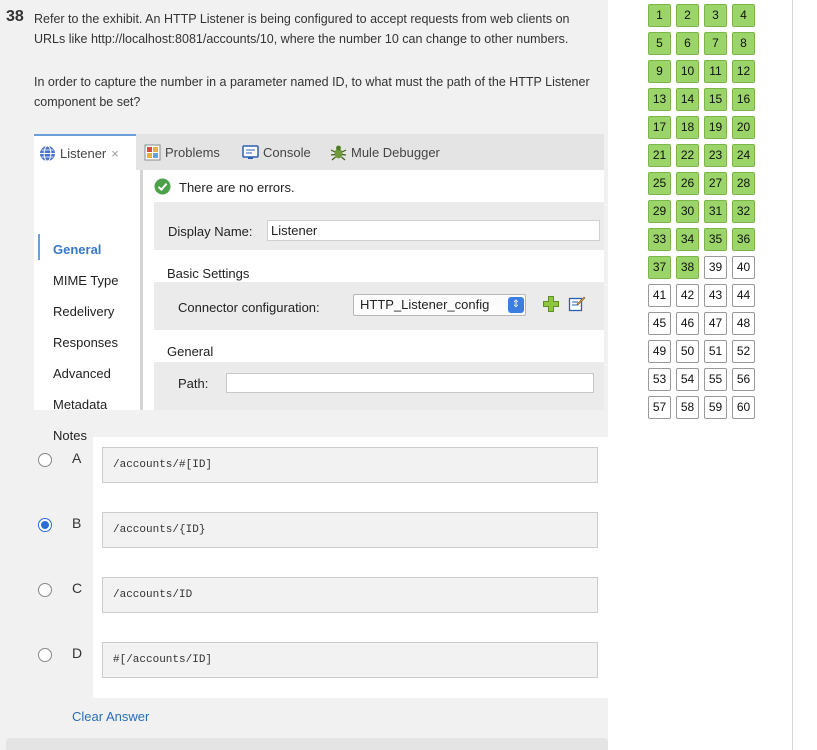  Describe the element at coordinates (237, 187) in the screenshot. I see `status-message: There are no errors.` at that location.